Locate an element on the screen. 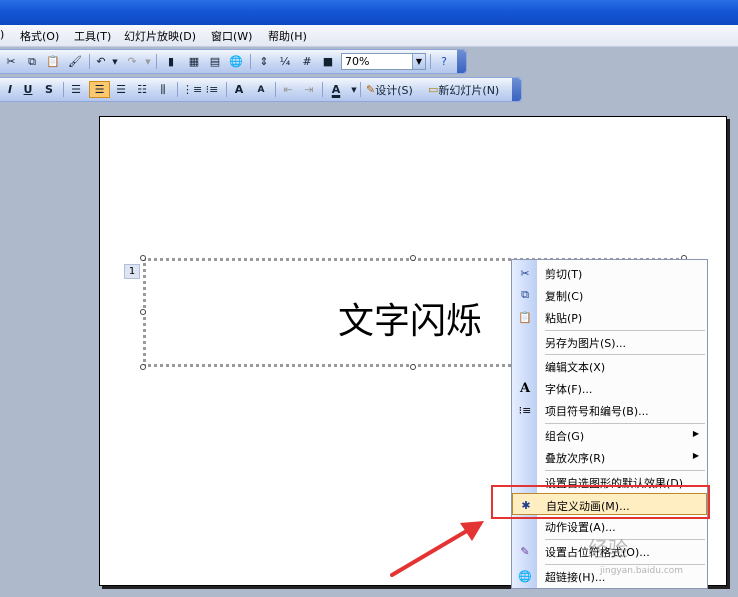  redo-dropdown-icon: ▼ is located at coordinates (148, 61).